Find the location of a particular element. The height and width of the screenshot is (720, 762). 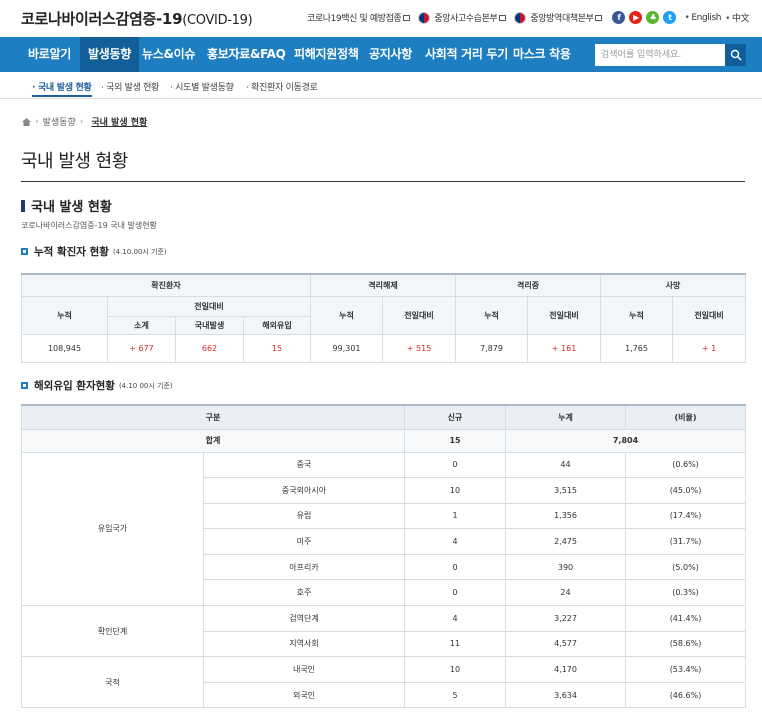

site-title-sub: (COVID-19) is located at coordinates (217, 20).